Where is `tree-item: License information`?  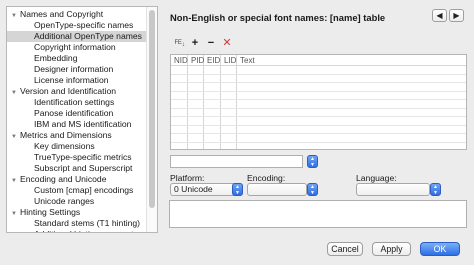
tree-item: License information is located at coordinates (76, 80).